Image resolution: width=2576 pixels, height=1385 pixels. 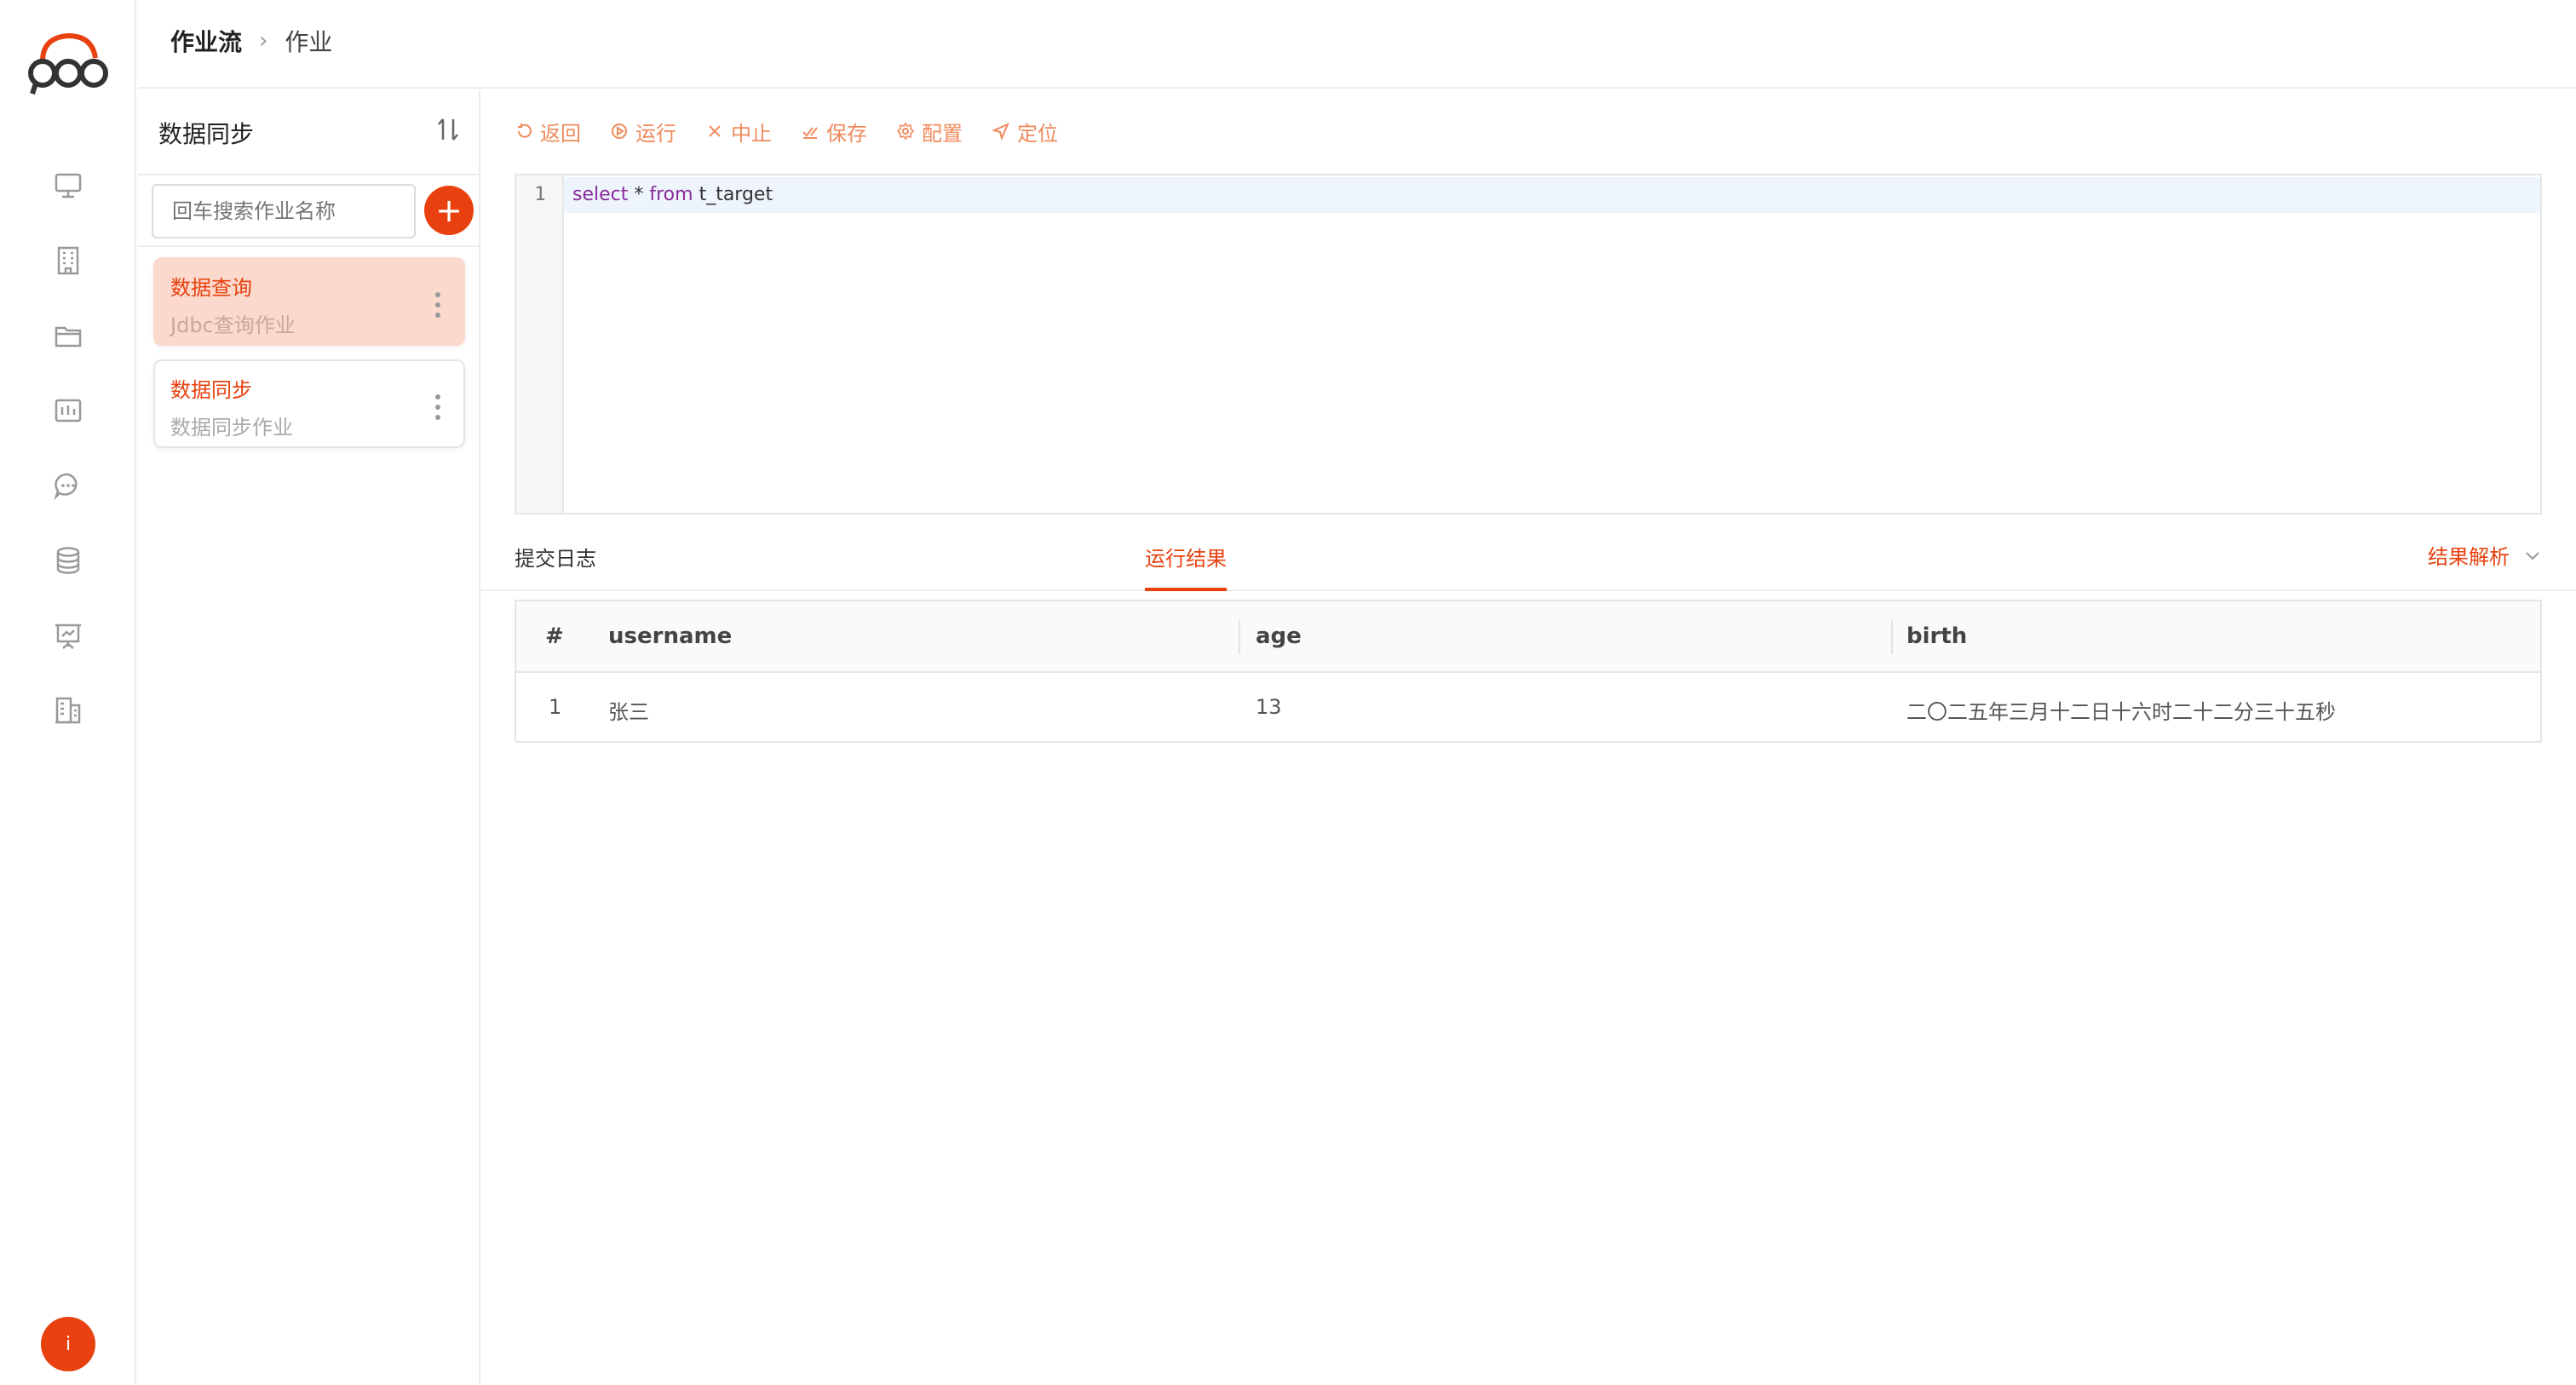 I want to click on job-desc: 数据同步作业, so click(x=232, y=428).